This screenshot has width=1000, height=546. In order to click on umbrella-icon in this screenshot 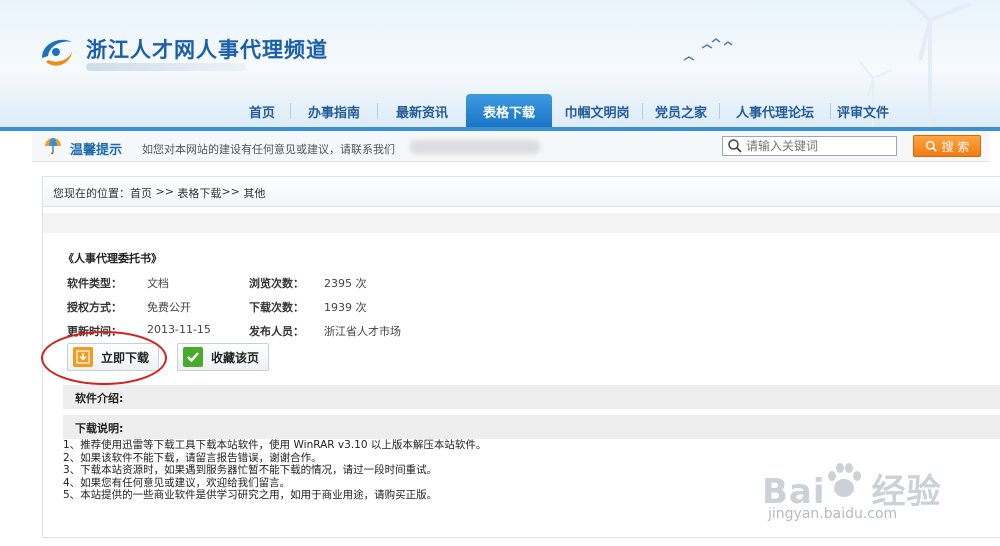, I will do `click(53, 146)`.